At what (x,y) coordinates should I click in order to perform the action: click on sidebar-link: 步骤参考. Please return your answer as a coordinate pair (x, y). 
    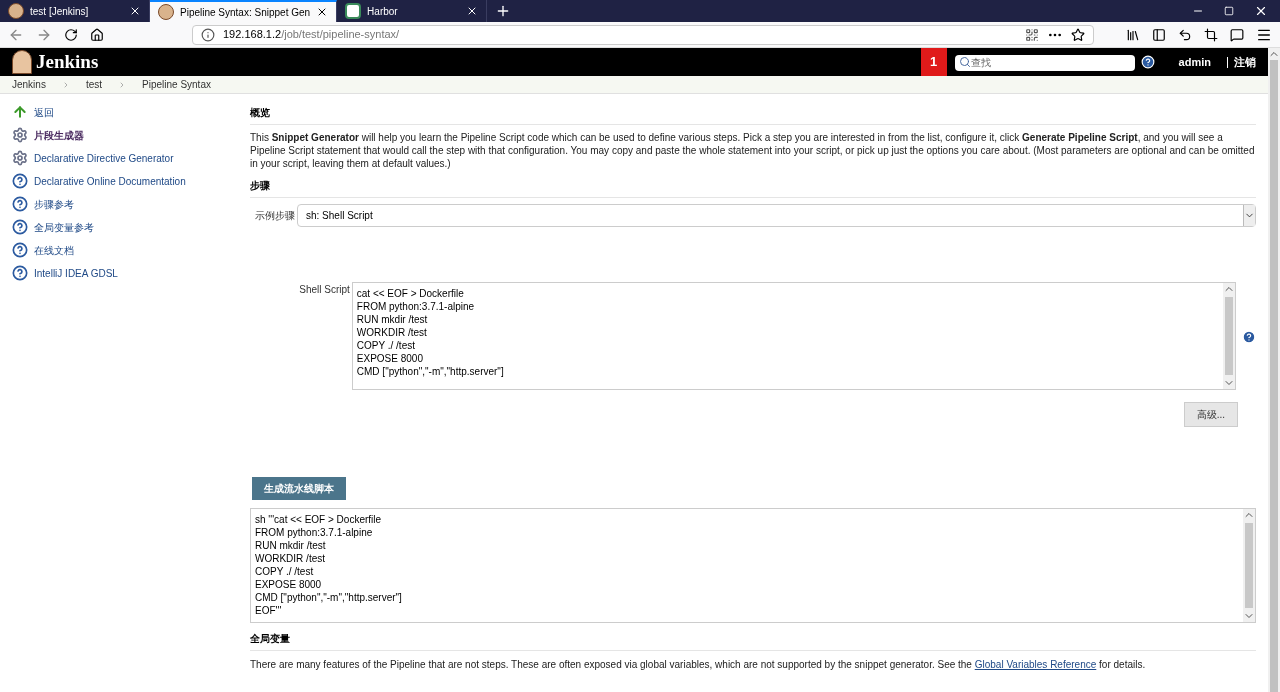
    Looking at the image, I should click on (43, 204).